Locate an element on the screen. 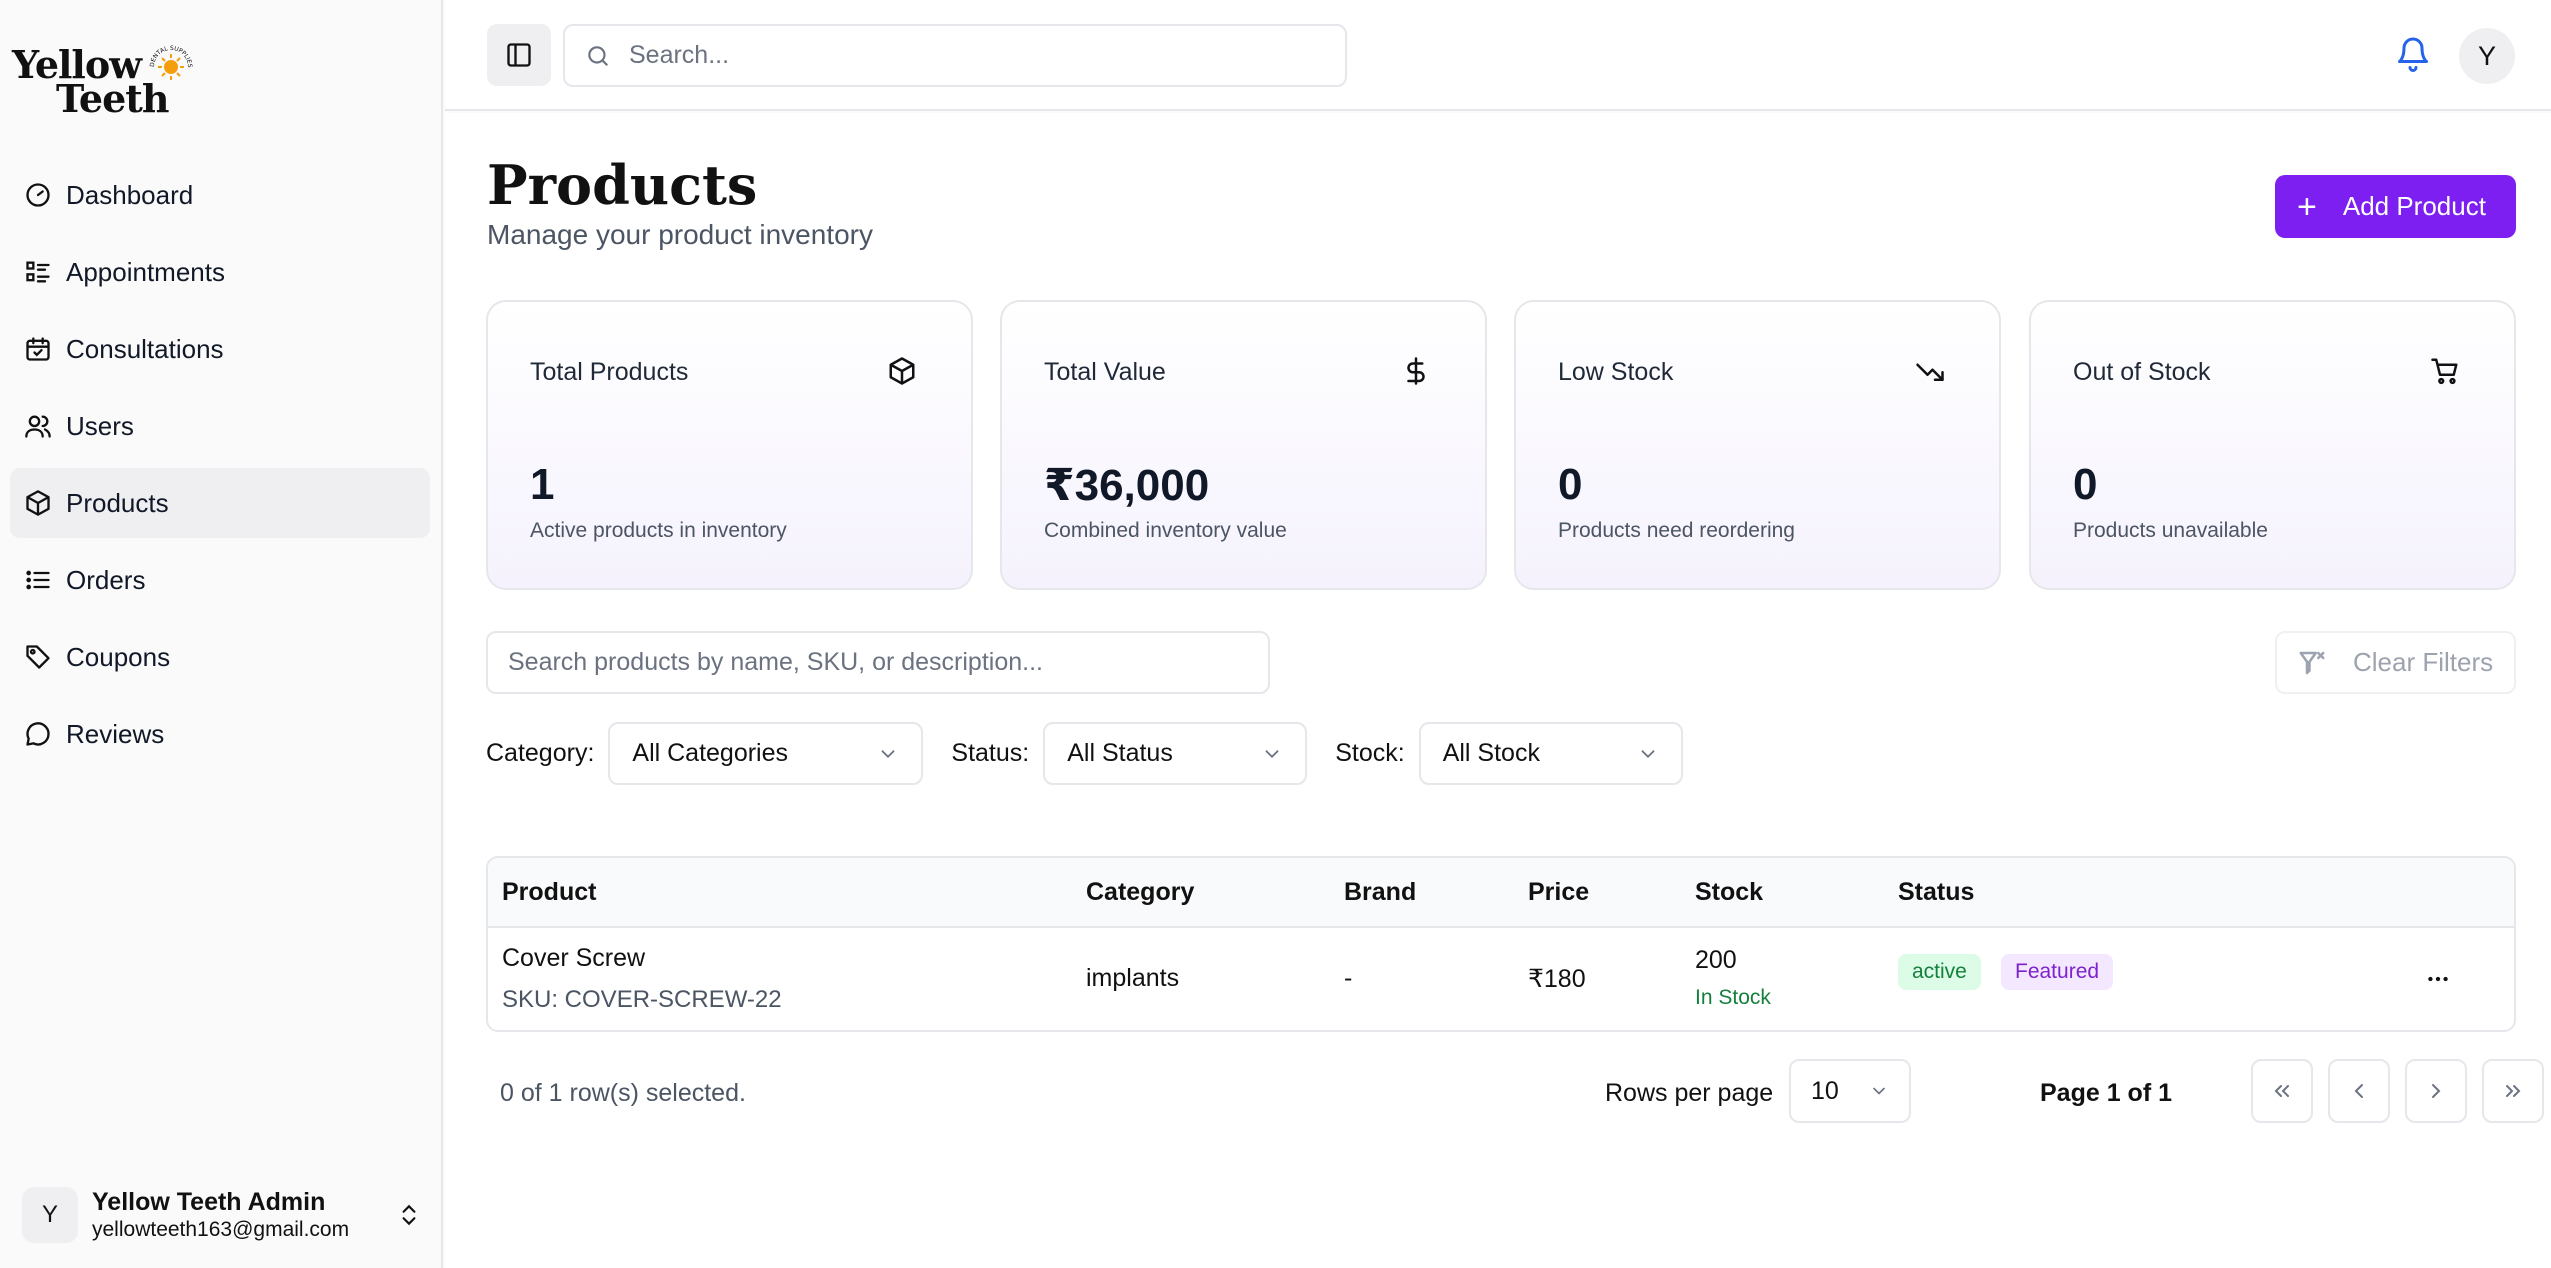 This screenshot has height=1268, width=2551. stat-desc: Products need reordering is located at coordinates (1676, 530).